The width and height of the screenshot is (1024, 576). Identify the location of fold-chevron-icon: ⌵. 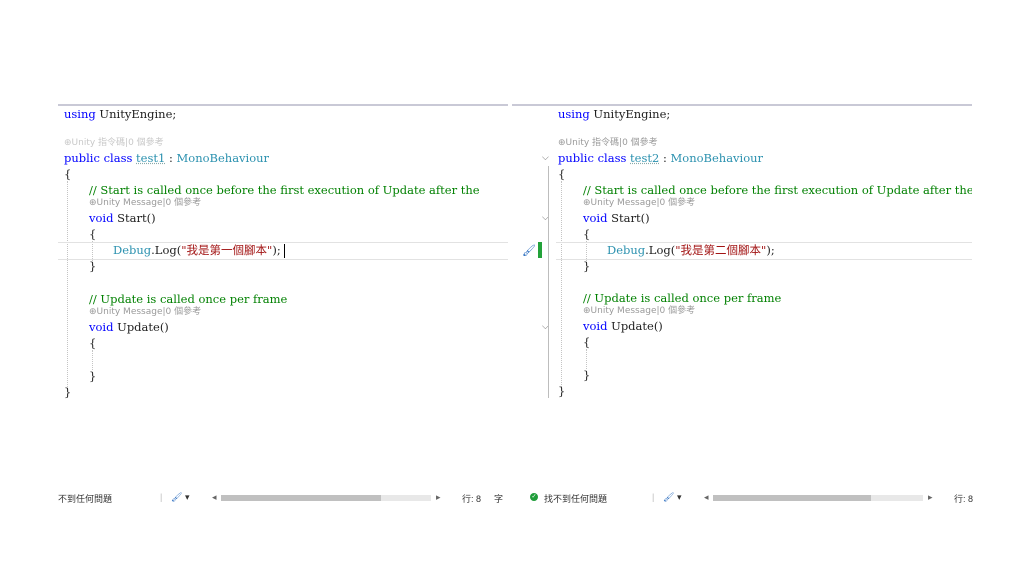
(545, 158).